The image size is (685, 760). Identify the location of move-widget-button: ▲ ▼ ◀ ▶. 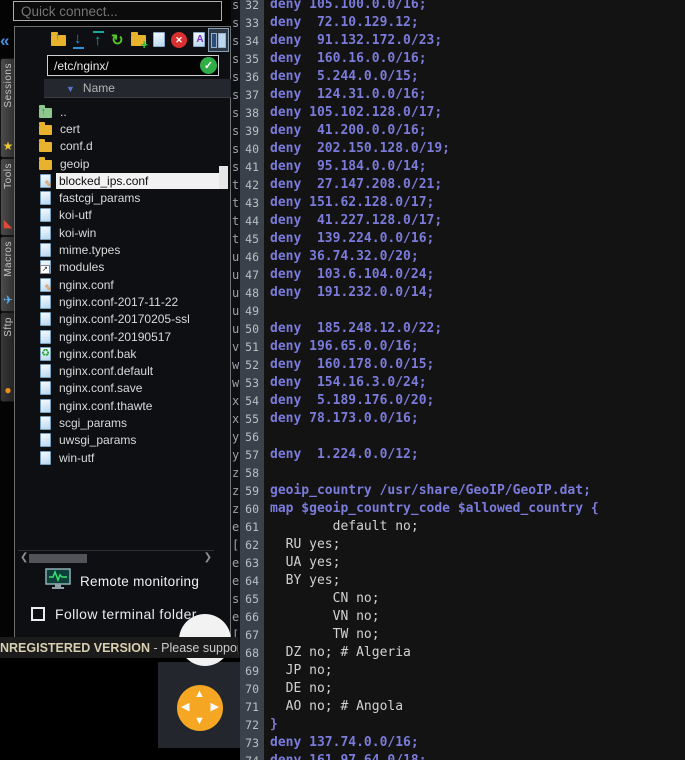
(200, 708).